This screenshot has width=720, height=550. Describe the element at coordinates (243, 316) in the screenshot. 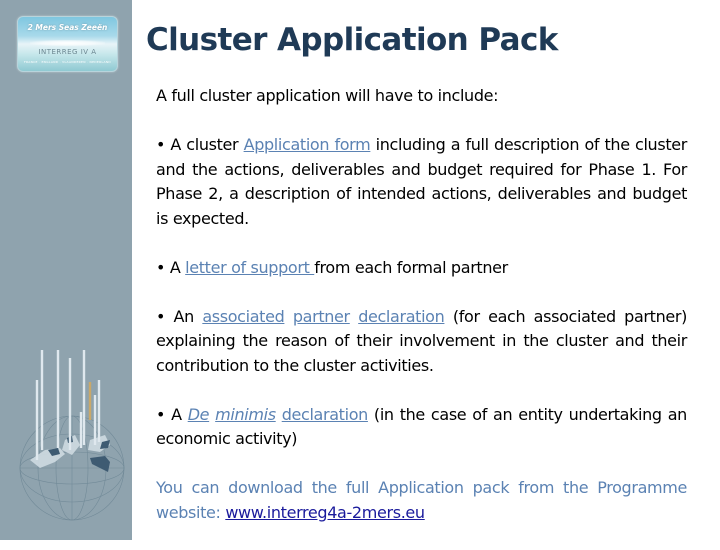

I see `associated-link: associated` at that location.